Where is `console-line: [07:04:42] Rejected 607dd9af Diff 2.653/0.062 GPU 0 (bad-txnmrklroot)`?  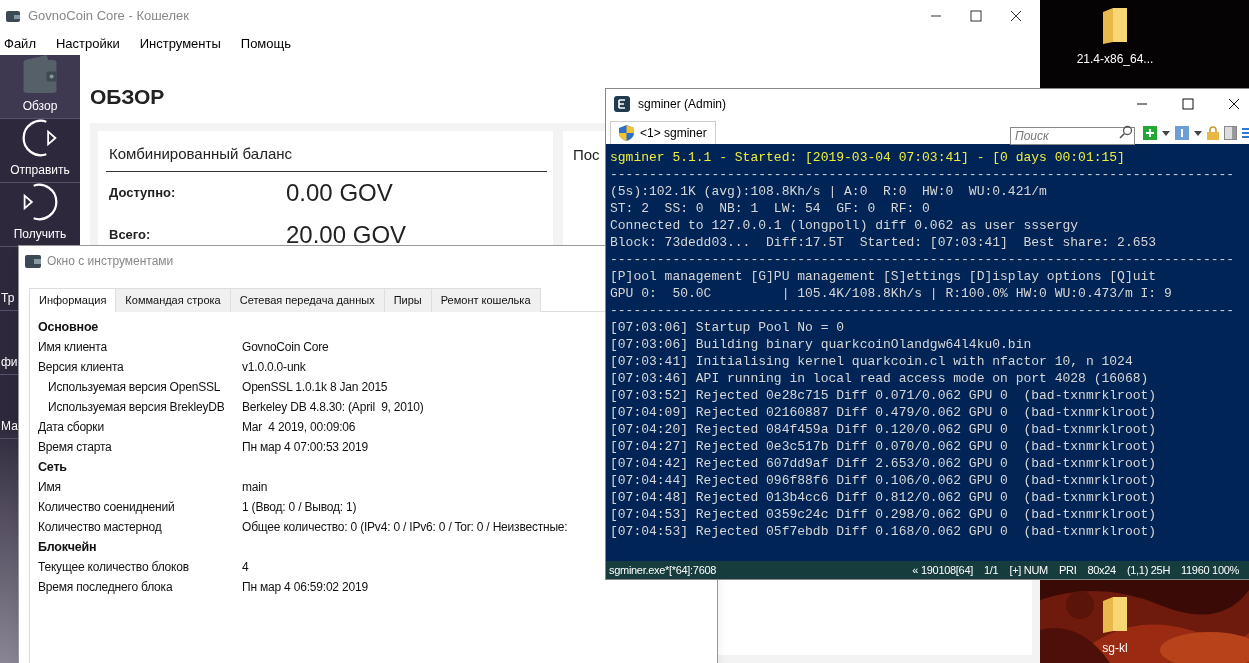 console-line: [07:04:42] Rejected 607dd9af Diff 2.653/0.062 GPU 0 (bad-txnmrklroot) is located at coordinates (883, 463).